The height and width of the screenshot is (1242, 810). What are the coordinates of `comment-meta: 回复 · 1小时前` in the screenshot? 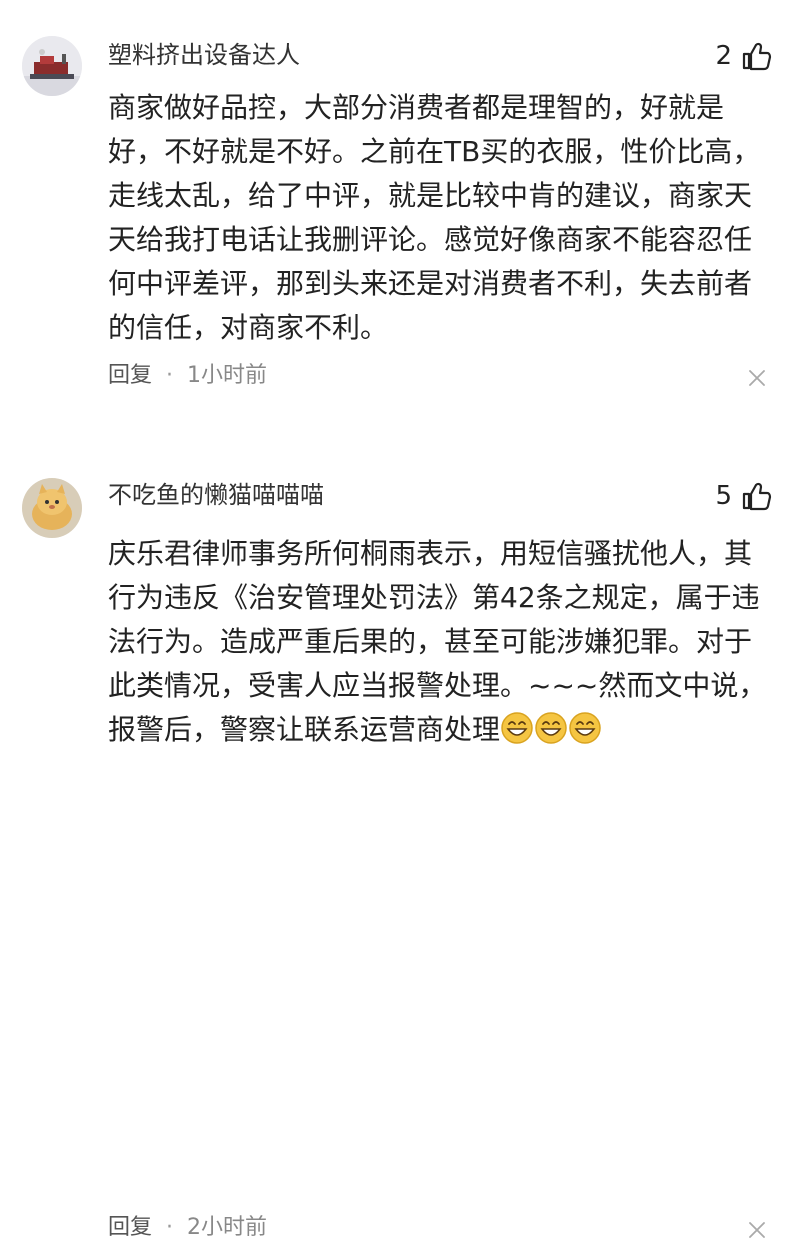 It's located at (187, 376).